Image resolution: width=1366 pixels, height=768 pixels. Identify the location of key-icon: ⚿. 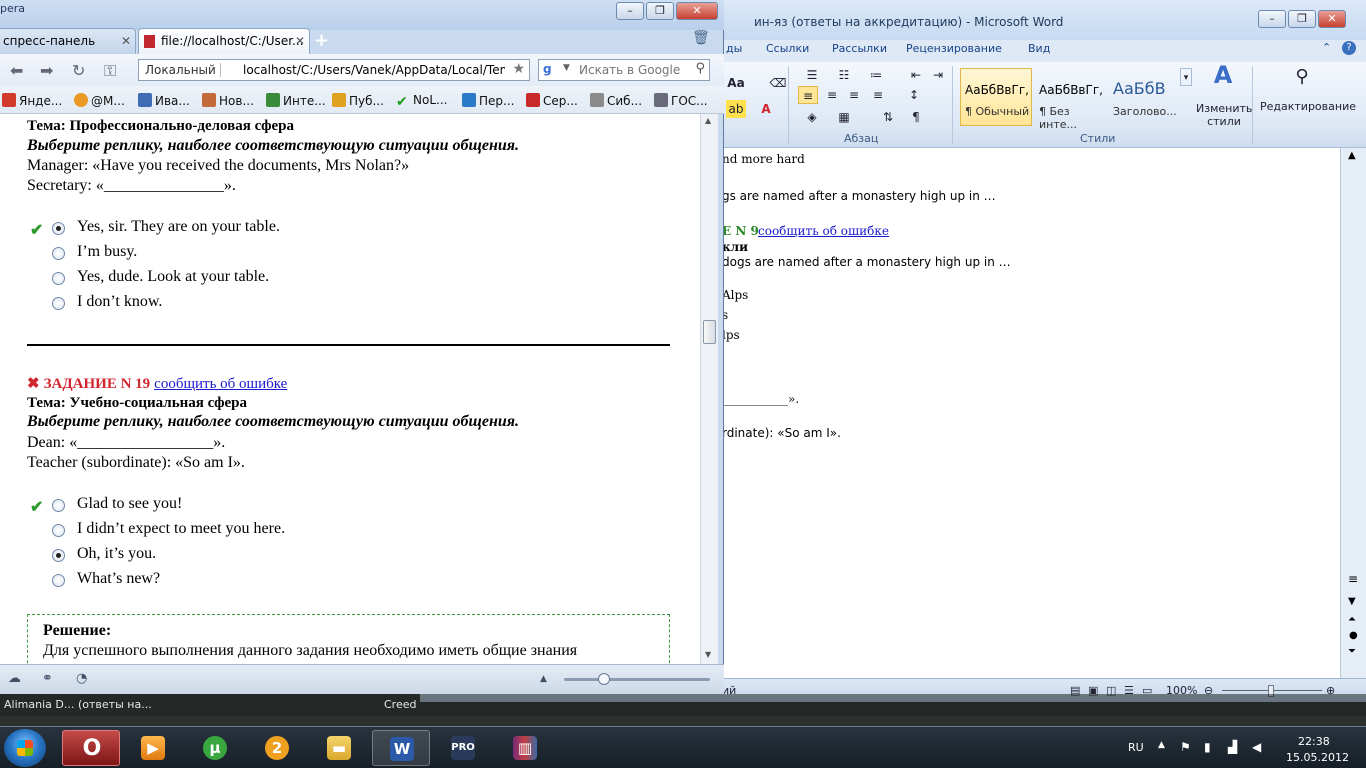
(110, 71).